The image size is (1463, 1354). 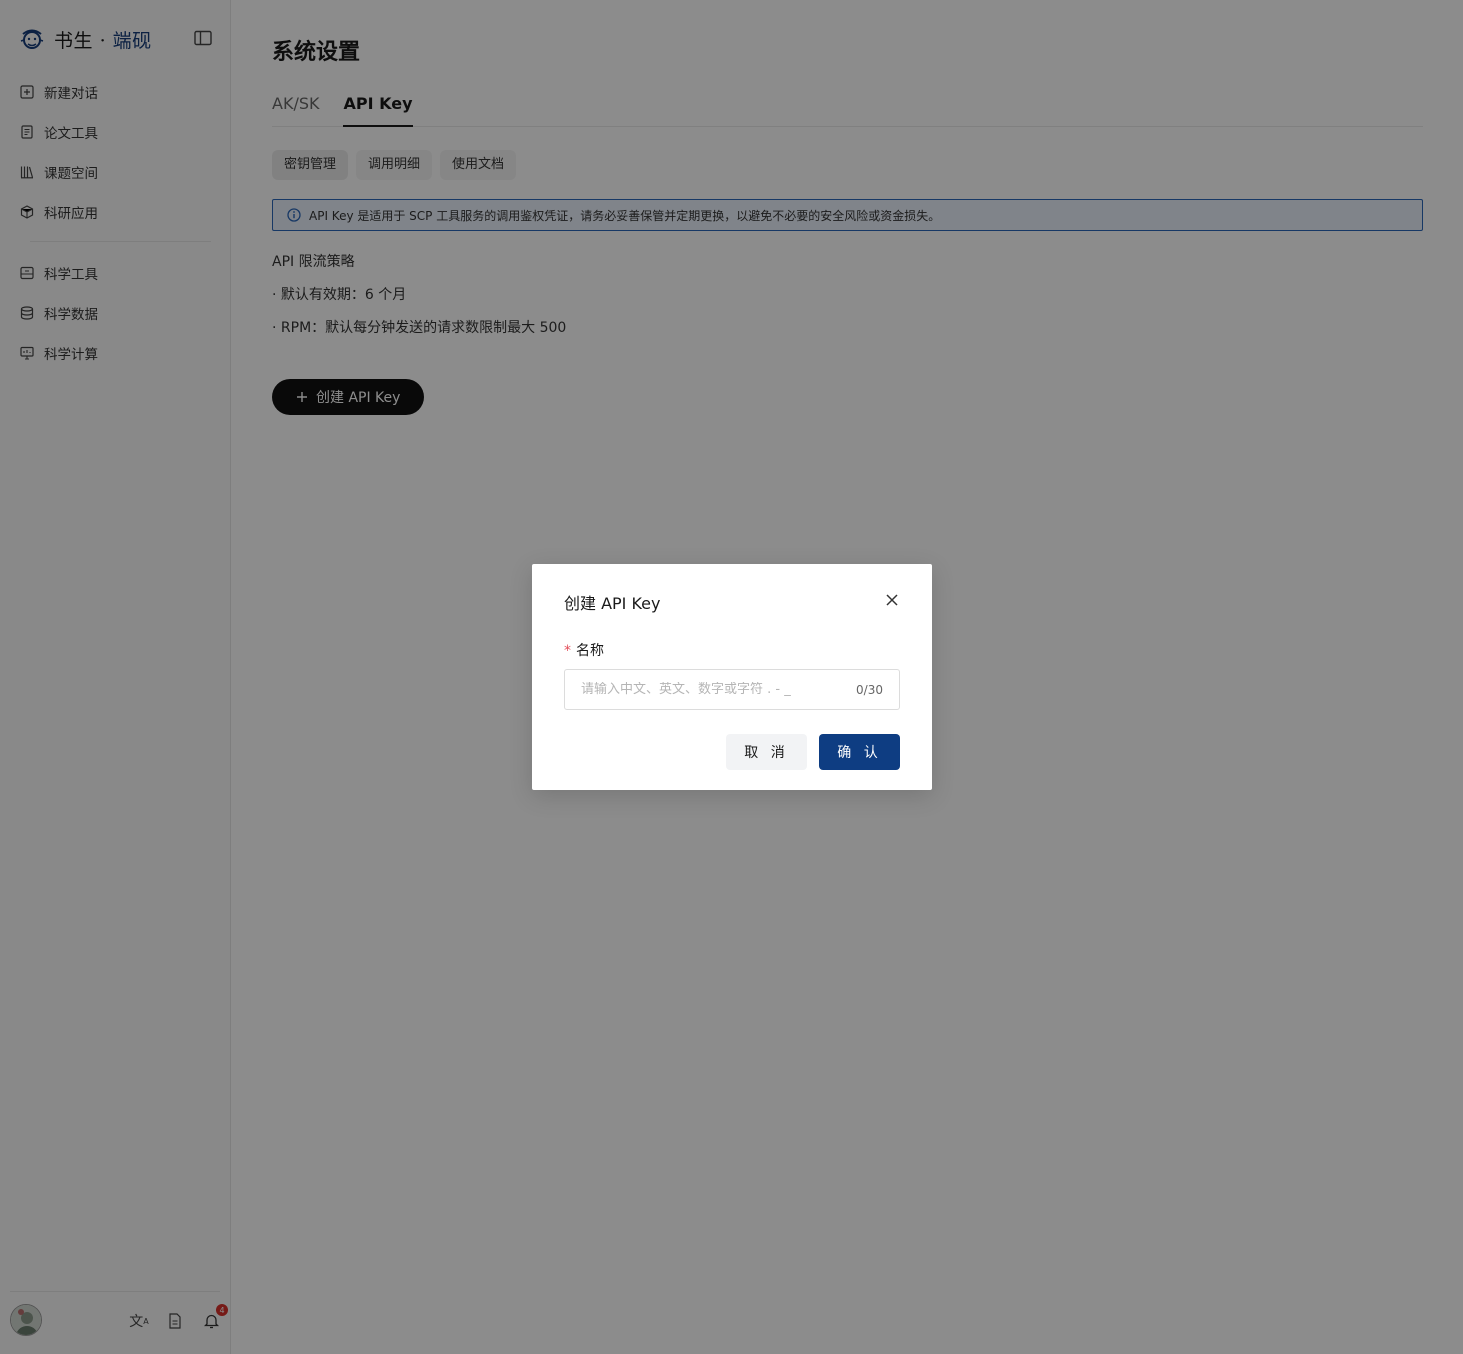 I want to click on name-input, so click(x=719, y=689).